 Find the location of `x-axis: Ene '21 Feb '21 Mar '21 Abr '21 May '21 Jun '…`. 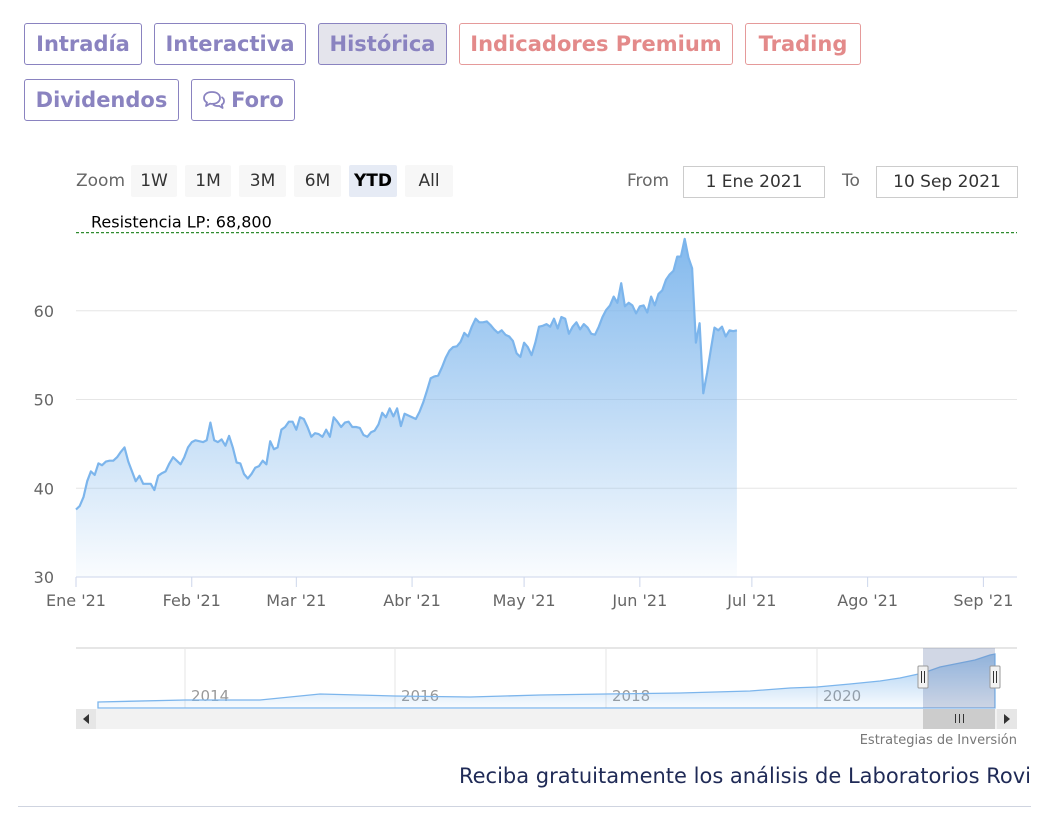

x-axis: Ene '21 Feb '21 Mar '21 Abr '21 May '21 Jun '… is located at coordinates (529, 593).